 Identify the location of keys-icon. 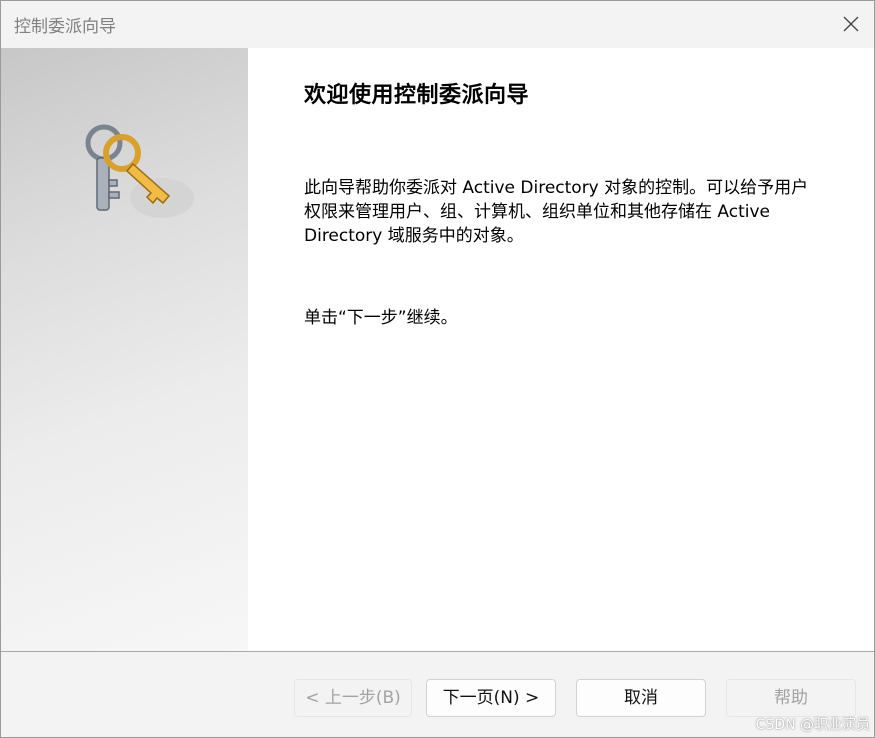
(139, 171).